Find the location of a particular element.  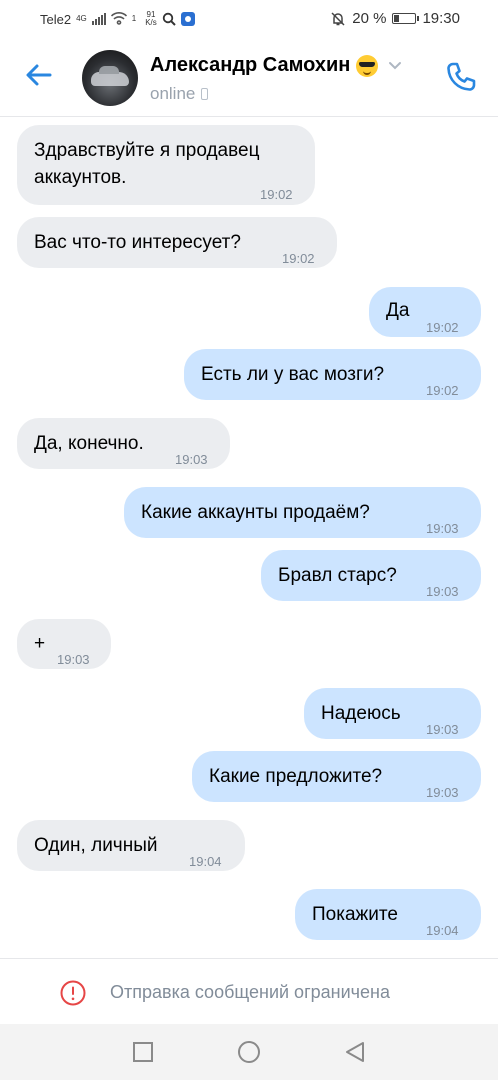

battery-percent: 20 % is located at coordinates (369, 18).